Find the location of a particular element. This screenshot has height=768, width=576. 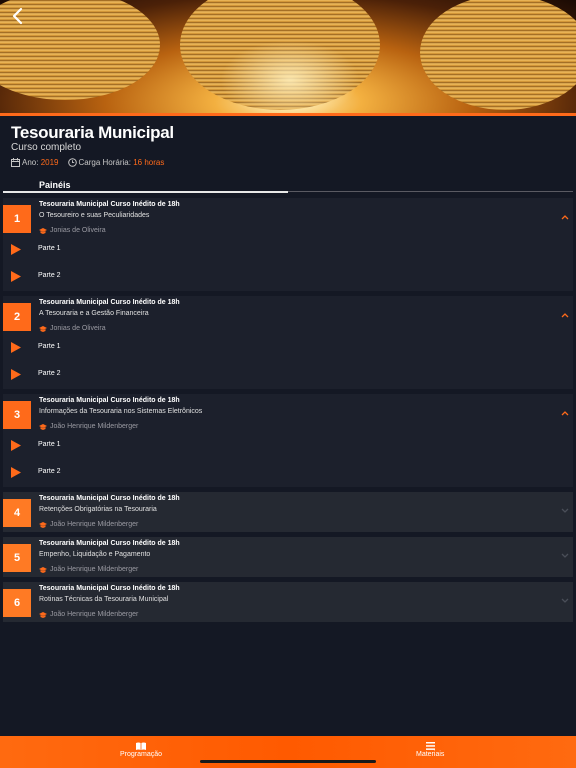

hours-value: 16 horas is located at coordinates (149, 162).